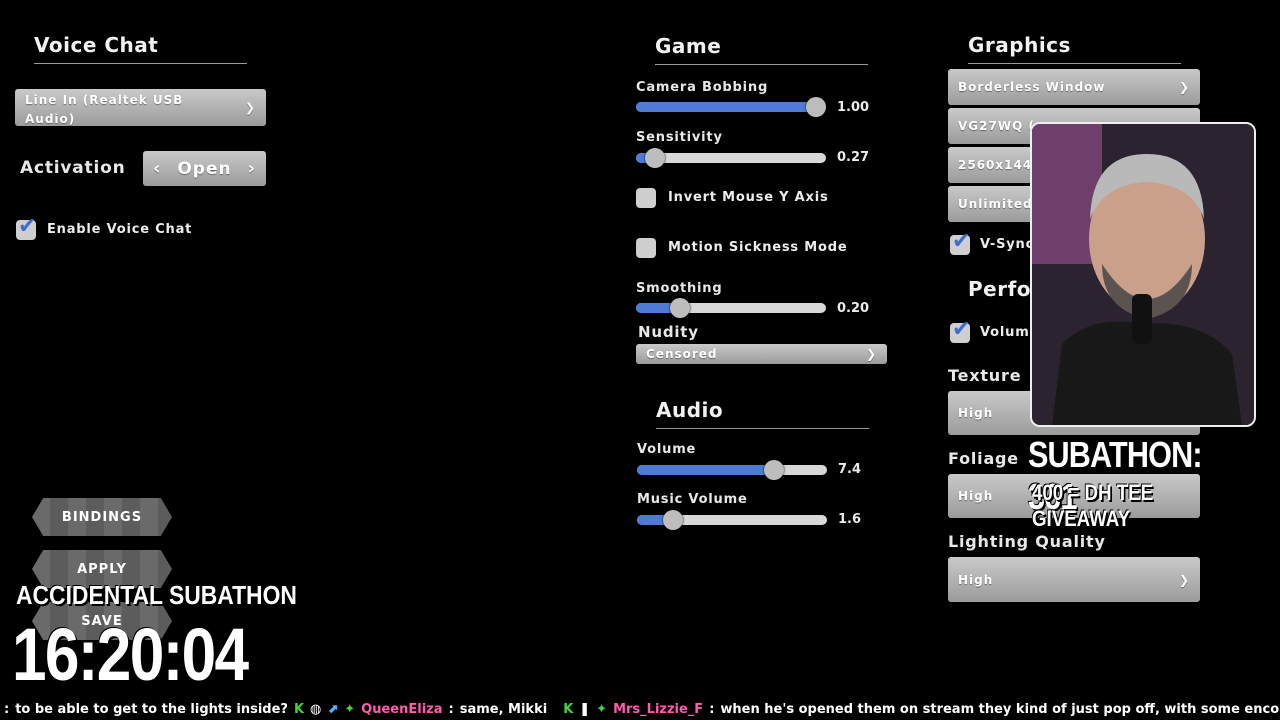 The height and width of the screenshot is (720, 1280). Describe the element at coordinates (850, 519) in the screenshot. I see `music-volume-value: 1.6` at that location.